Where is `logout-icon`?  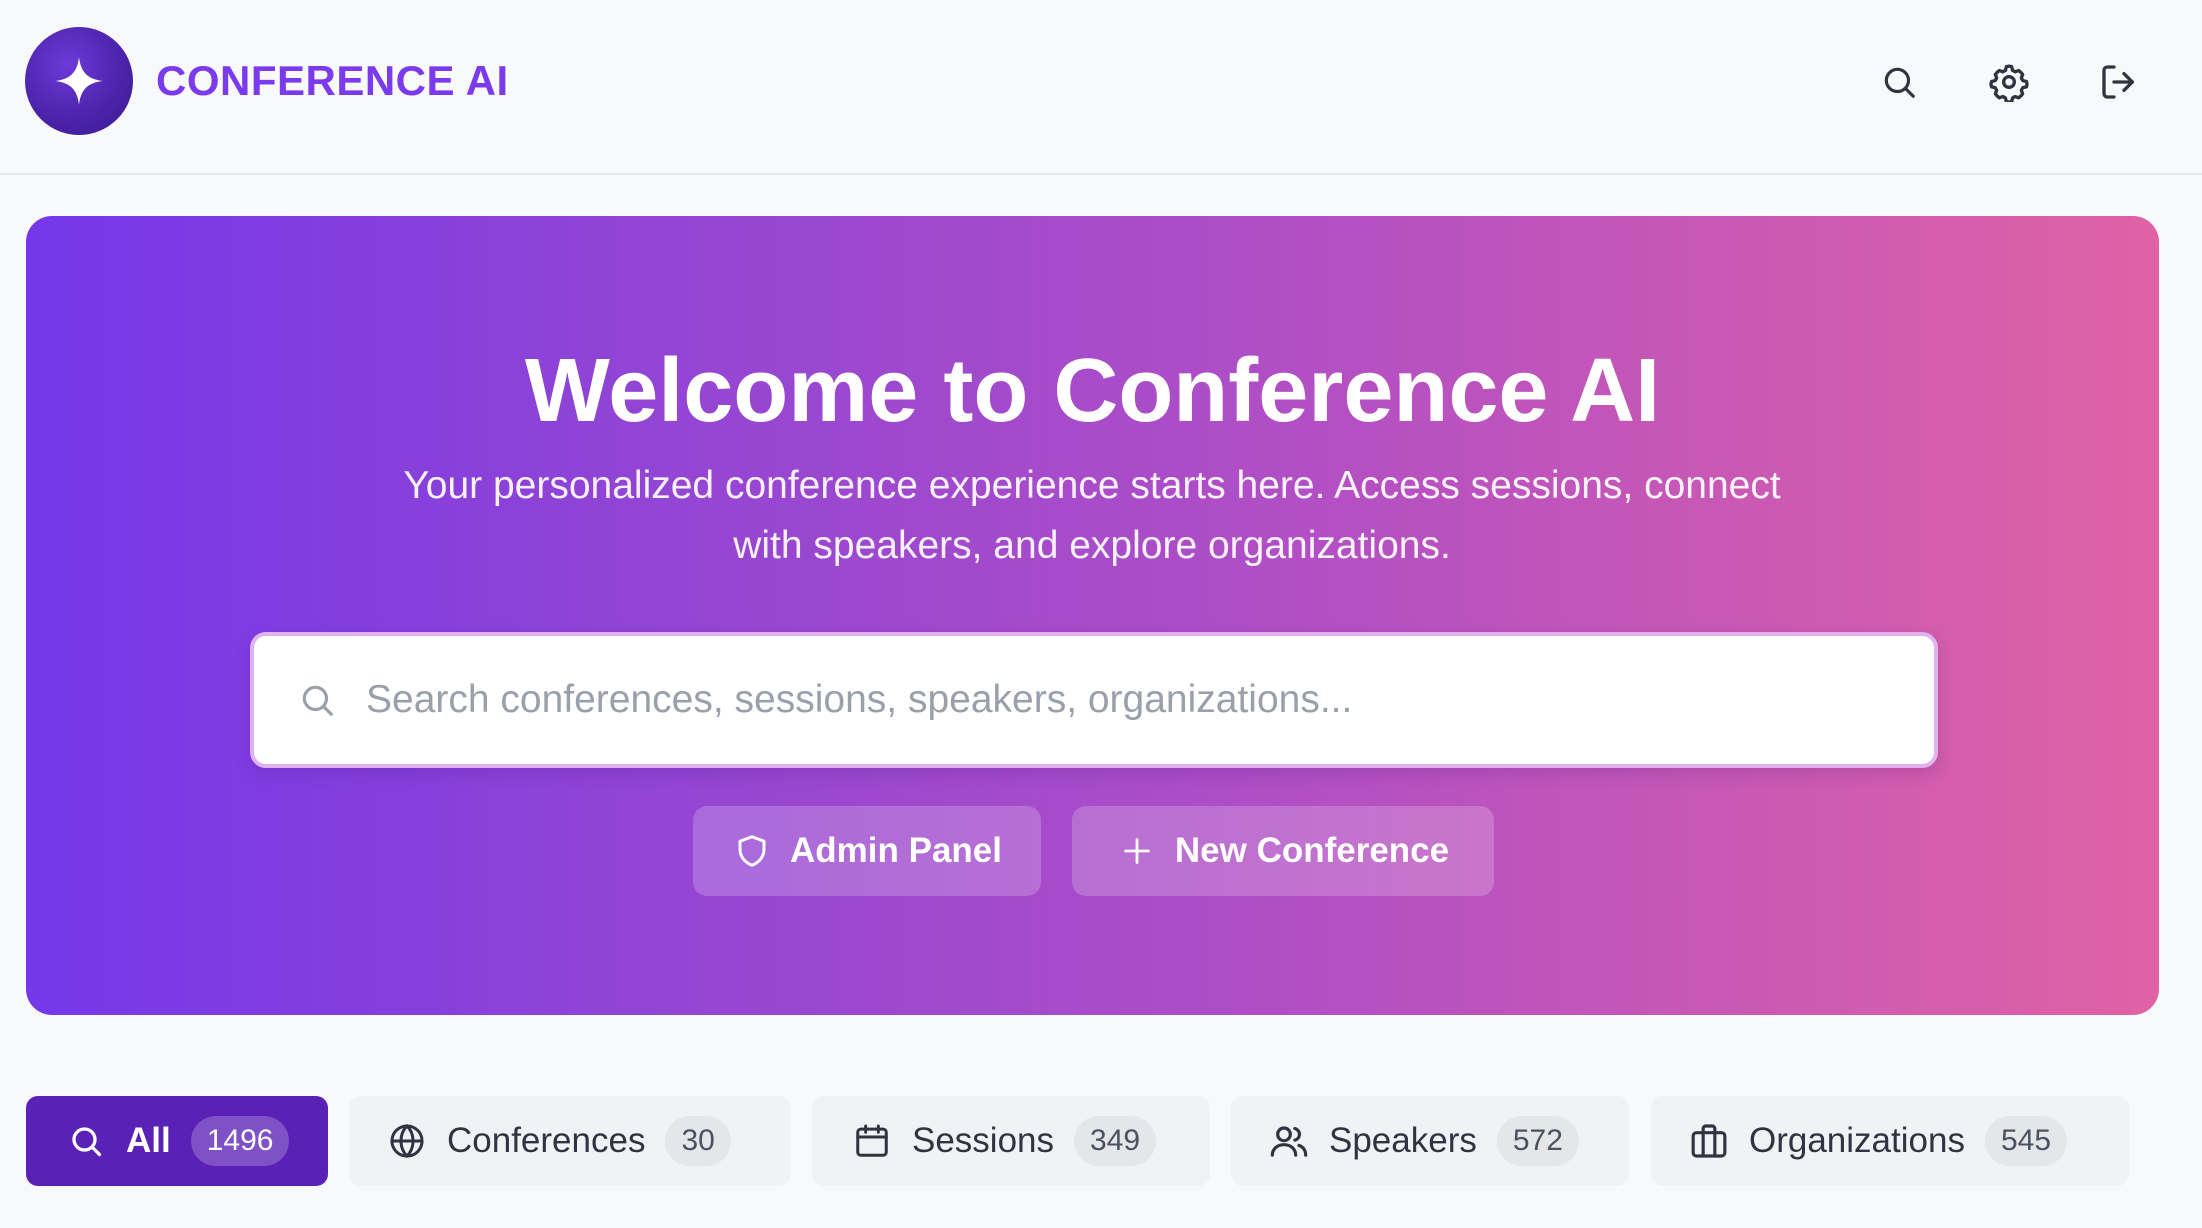
logout-icon is located at coordinates (2118, 82).